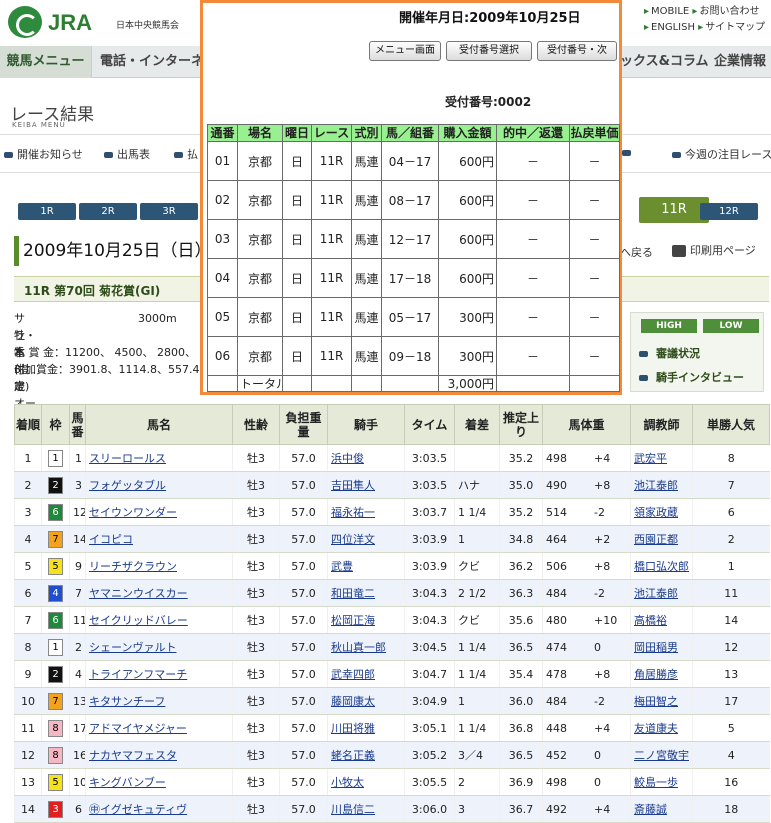 The image size is (771, 823). Describe the element at coordinates (669, 353) in the screenshot. I see `deliberation-link: 審議状況` at that location.